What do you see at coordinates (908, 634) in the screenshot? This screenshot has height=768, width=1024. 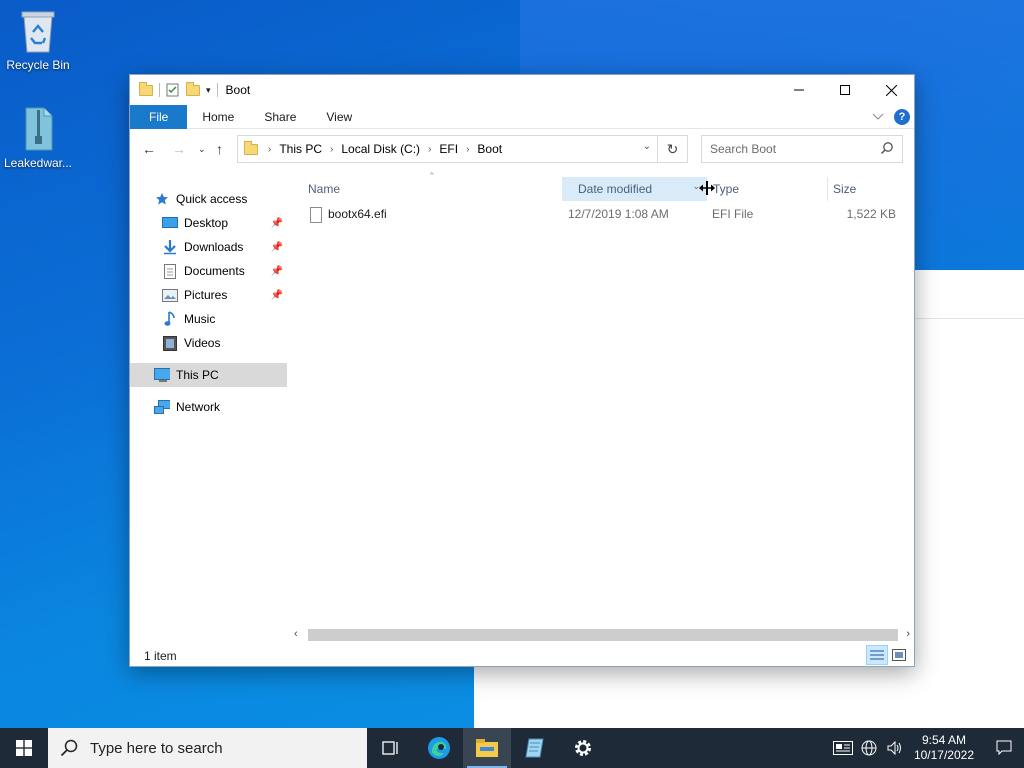 I see `scroll-right-arrow-icon: ›` at bounding box center [908, 634].